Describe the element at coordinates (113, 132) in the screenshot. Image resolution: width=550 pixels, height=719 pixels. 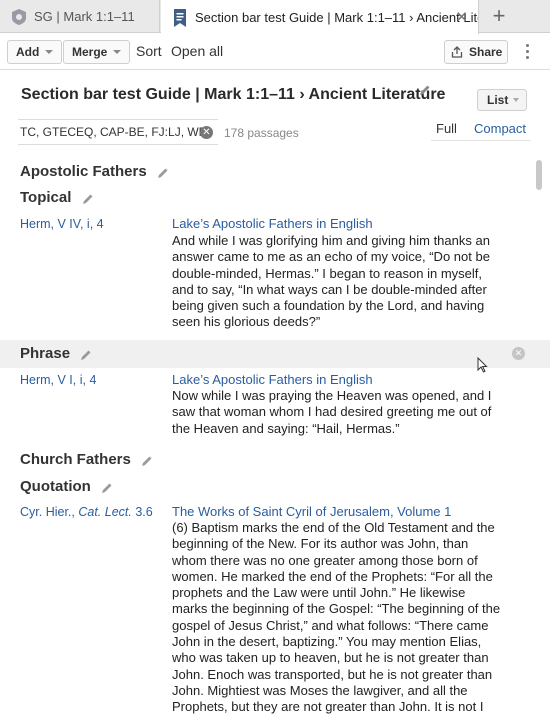
I see `filter-value: TC, GTECEQ, CAP-BE, FJ:LJ, WP` at that location.